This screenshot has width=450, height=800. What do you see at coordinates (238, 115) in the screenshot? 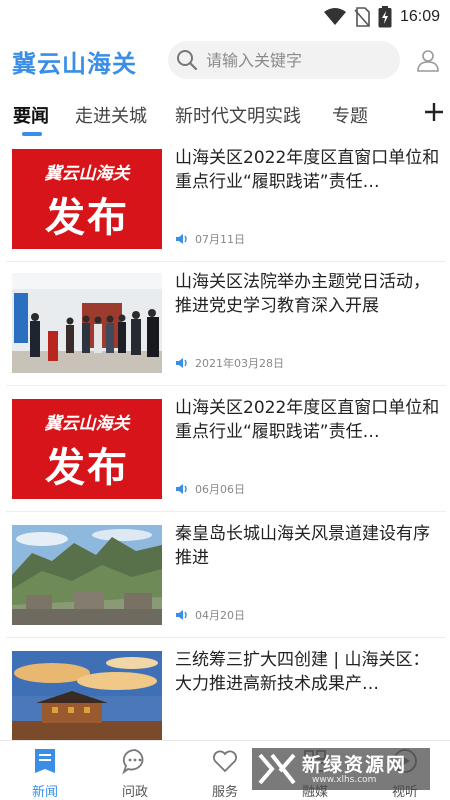
I see `tab-civilization-practice: 新时代文明实践` at bounding box center [238, 115].